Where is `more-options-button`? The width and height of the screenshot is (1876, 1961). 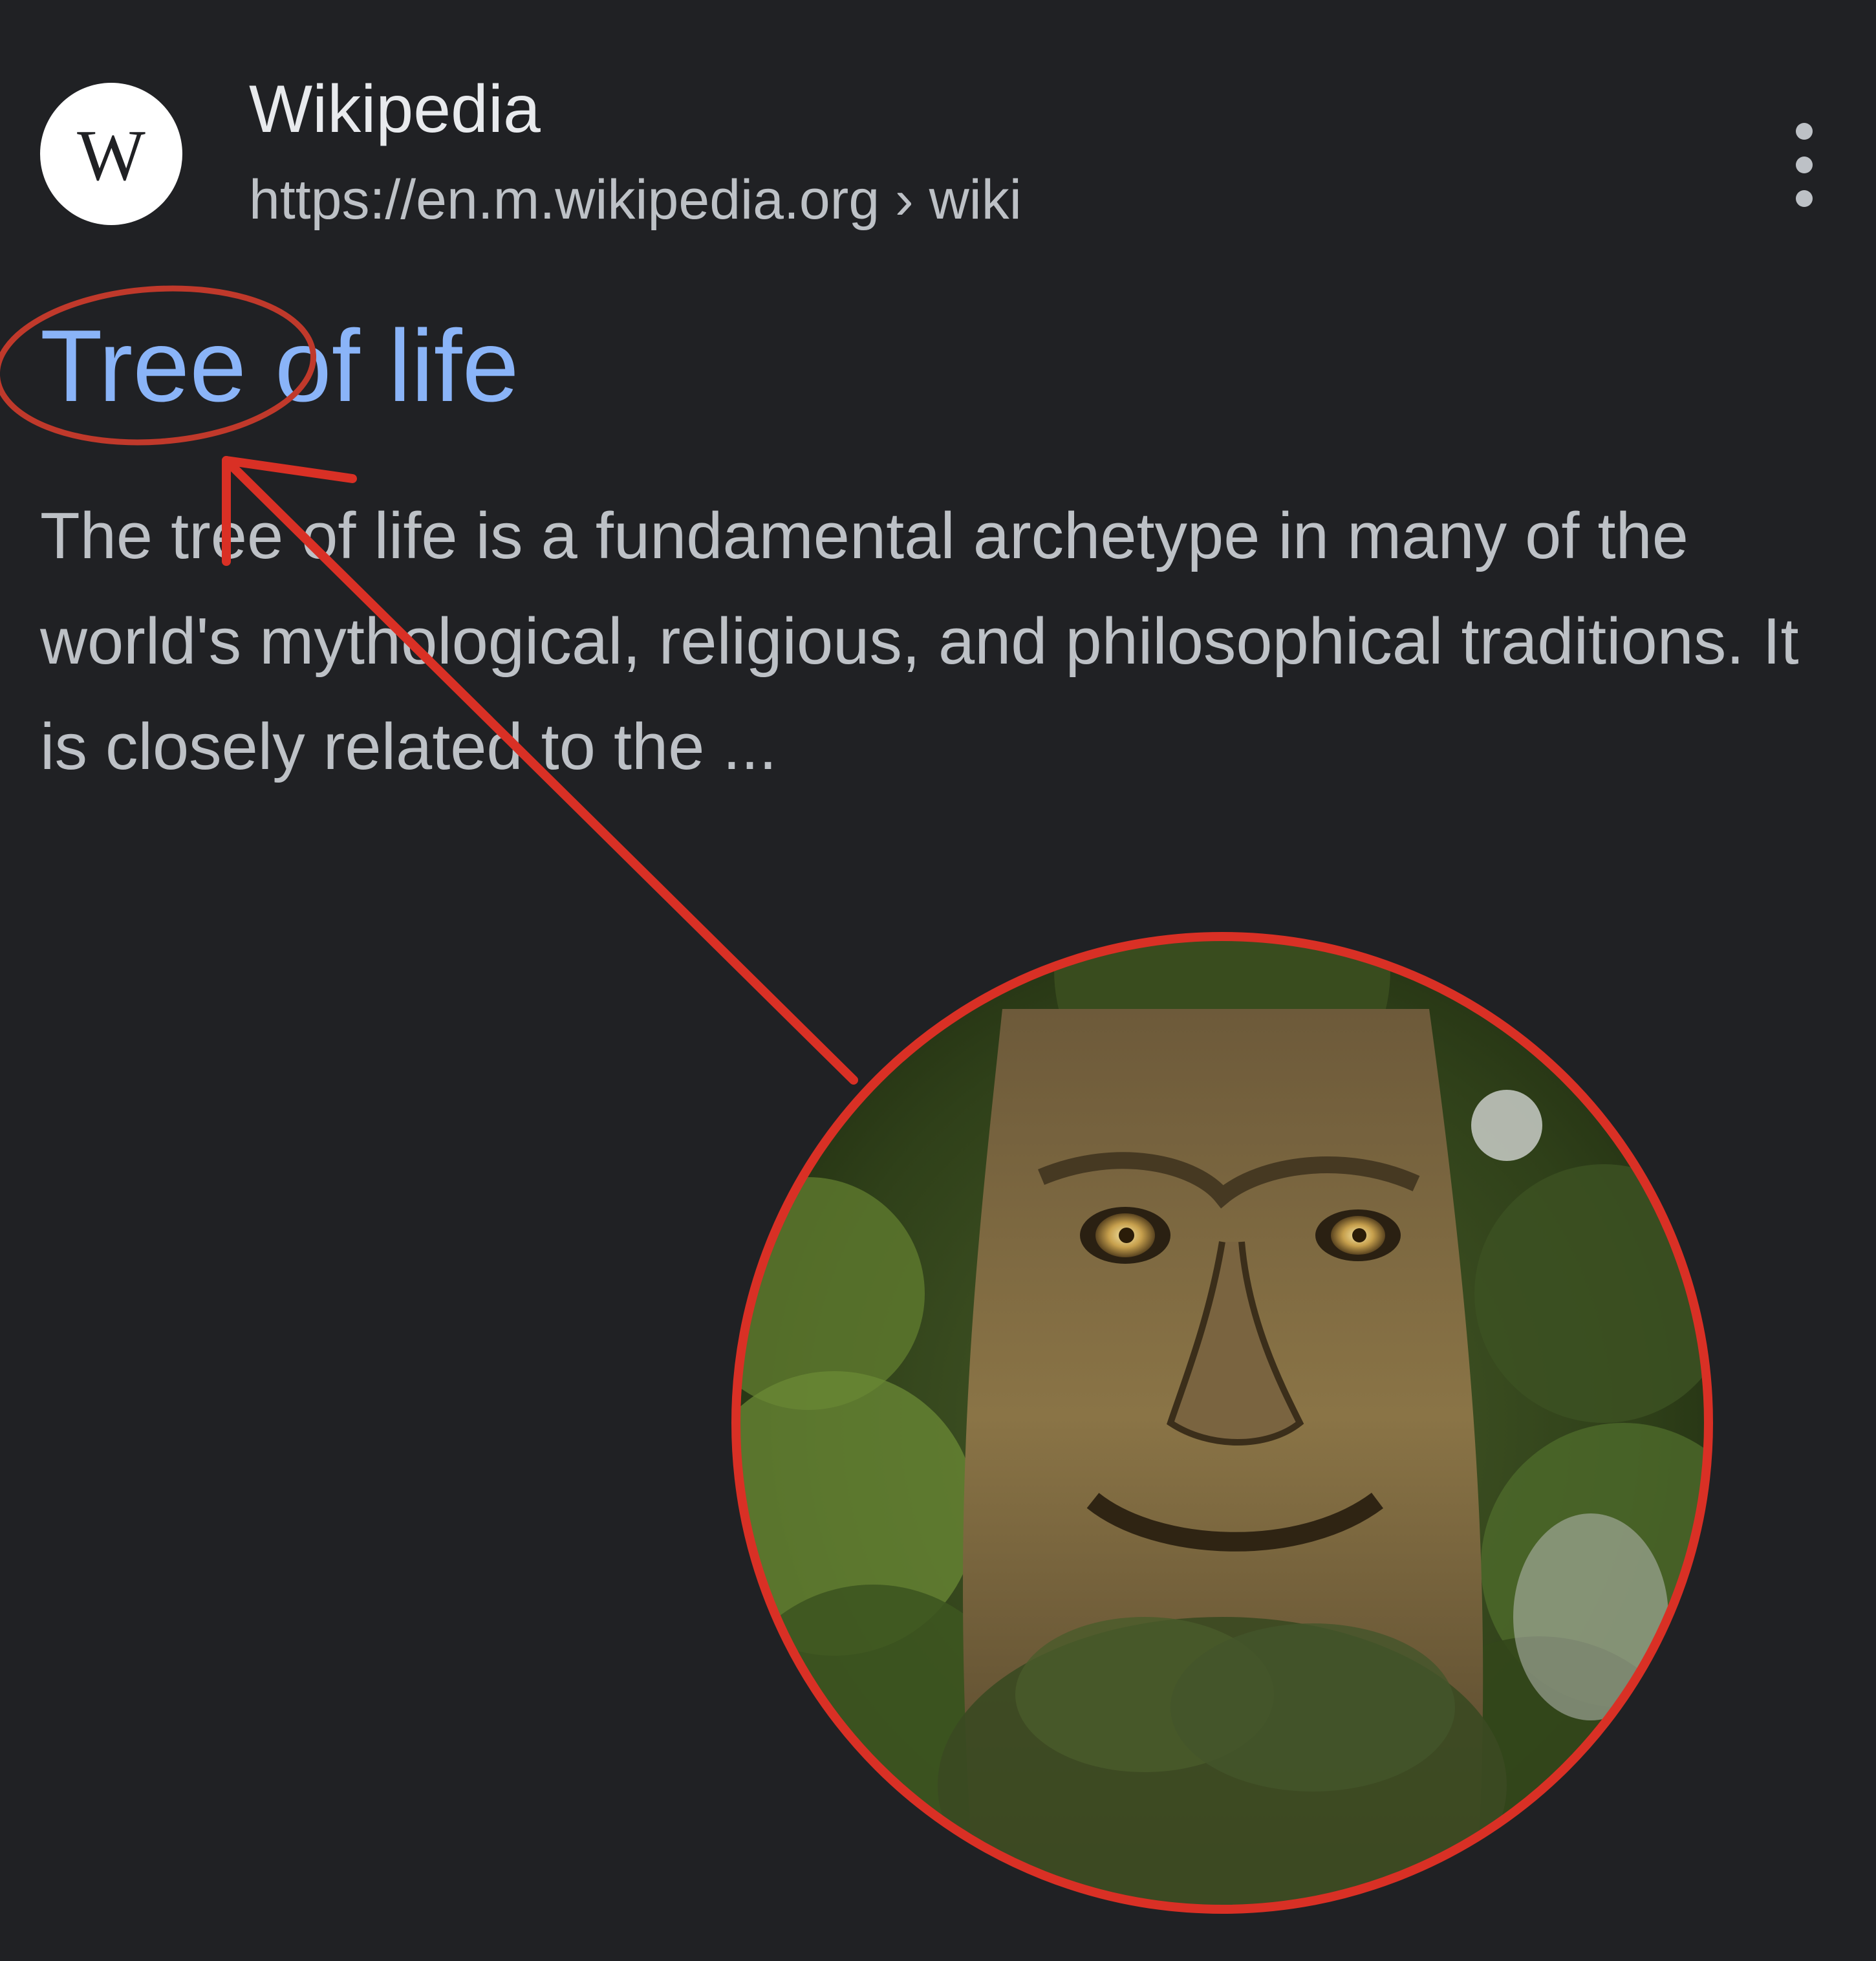 more-options-button is located at coordinates (1804, 165).